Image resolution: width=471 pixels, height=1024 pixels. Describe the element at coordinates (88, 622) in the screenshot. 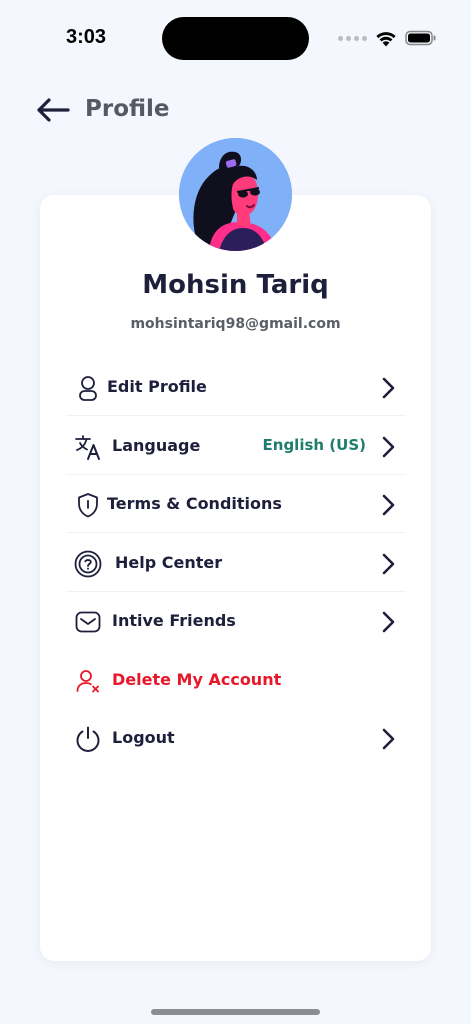

I see `mail-icon` at that location.